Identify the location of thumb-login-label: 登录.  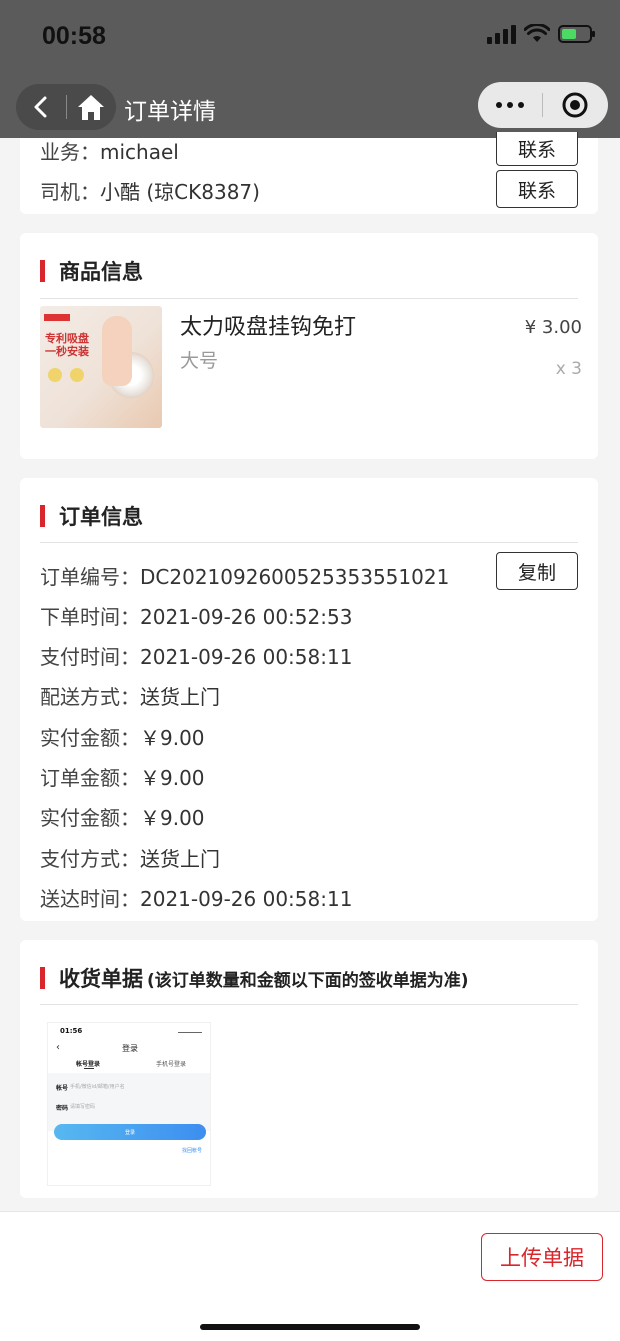
(129, 1132).